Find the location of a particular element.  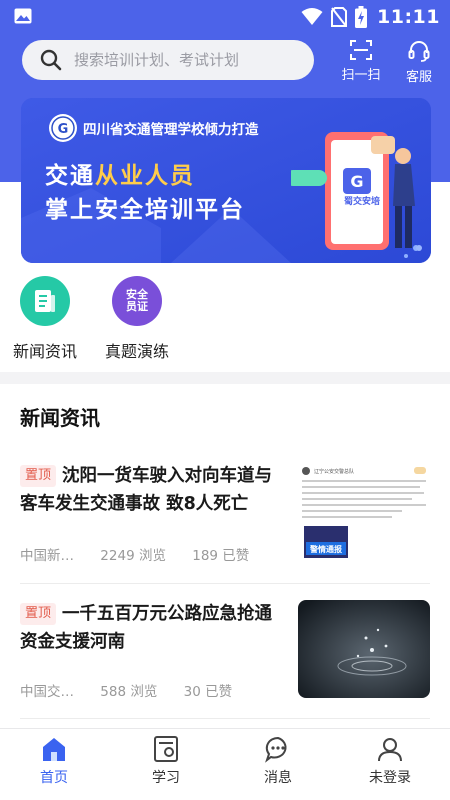

tab-login-label: 未登录 is located at coordinates (390, 778).